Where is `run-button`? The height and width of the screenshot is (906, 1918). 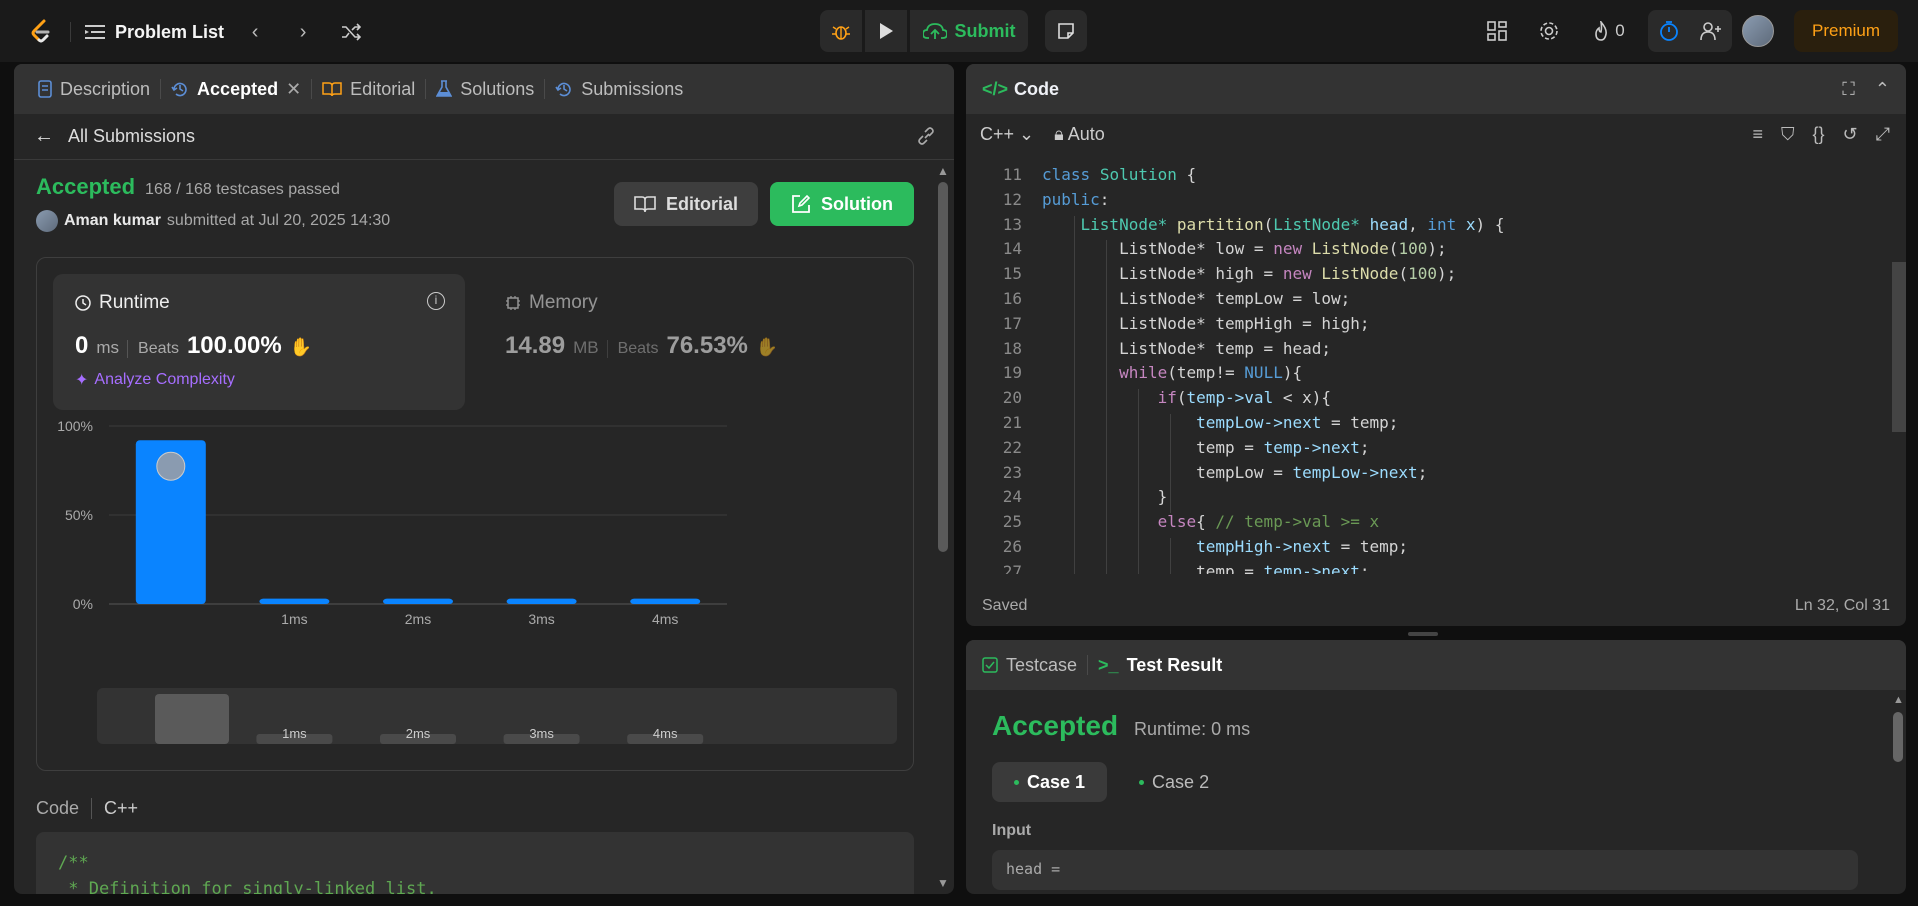 run-button is located at coordinates (886, 31).